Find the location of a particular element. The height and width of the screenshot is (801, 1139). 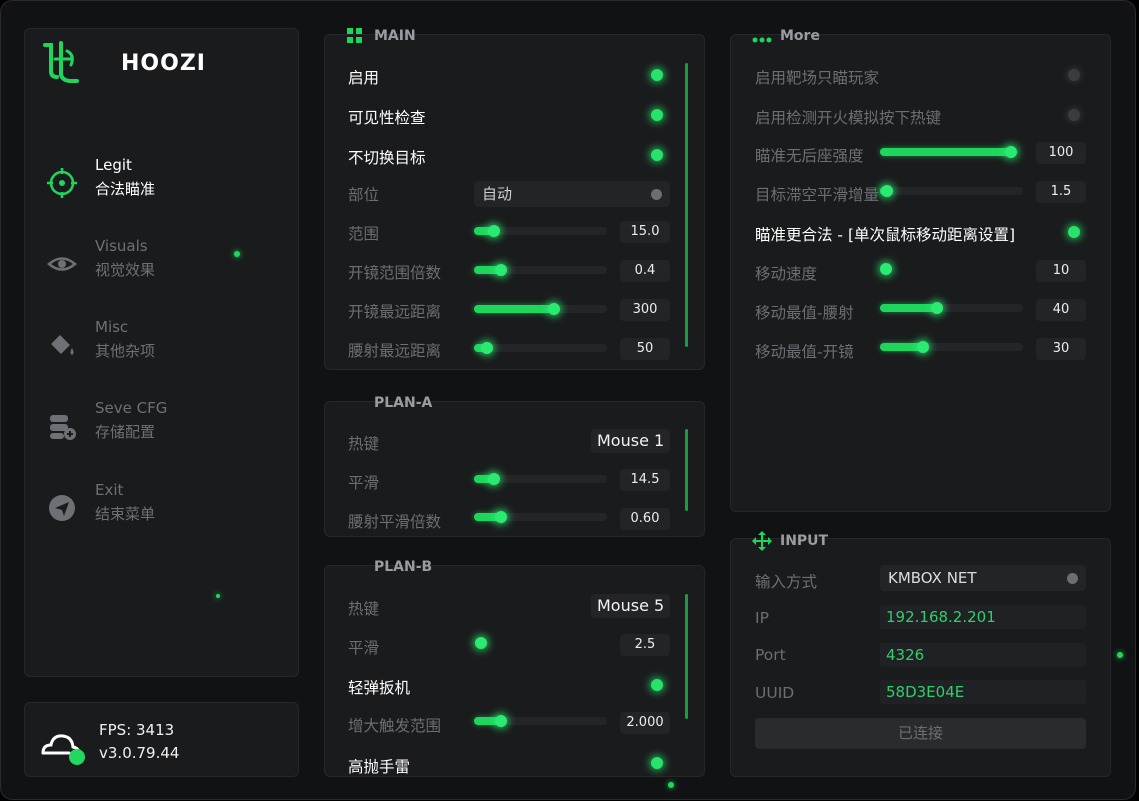

bone-select: 自动 is located at coordinates (572, 194).